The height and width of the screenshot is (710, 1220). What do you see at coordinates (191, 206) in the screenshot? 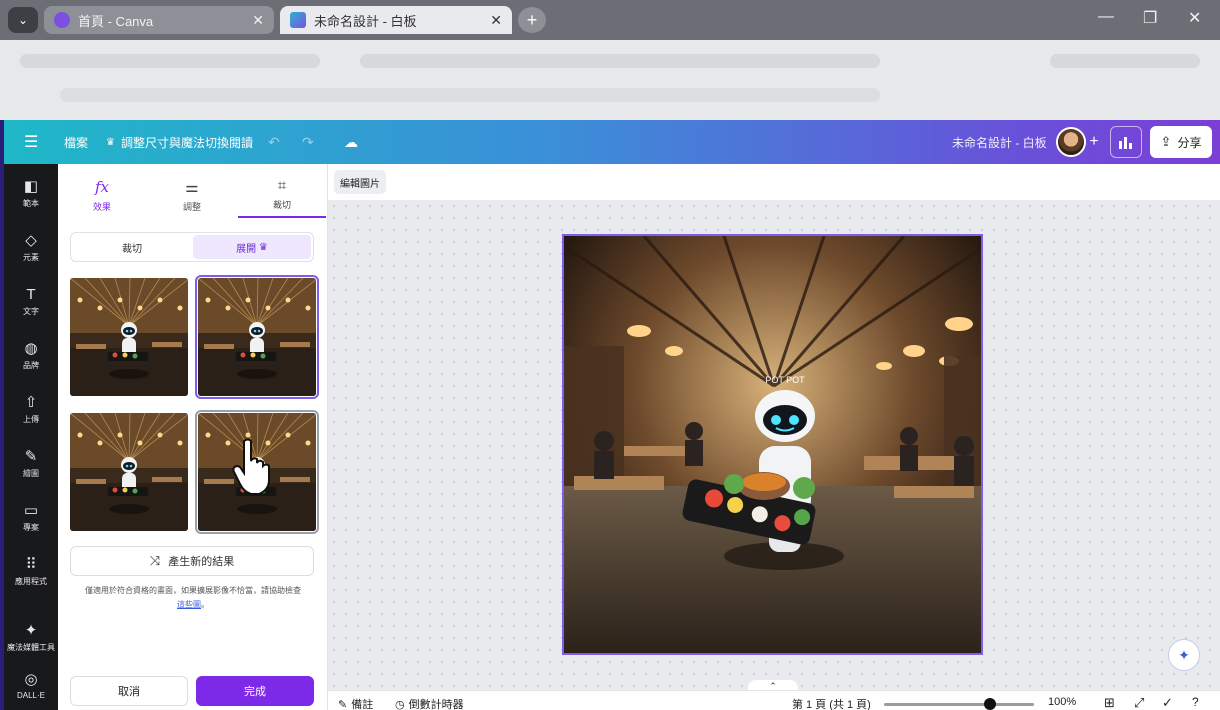
I see `tab-label: 調整` at bounding box center [191, 206].